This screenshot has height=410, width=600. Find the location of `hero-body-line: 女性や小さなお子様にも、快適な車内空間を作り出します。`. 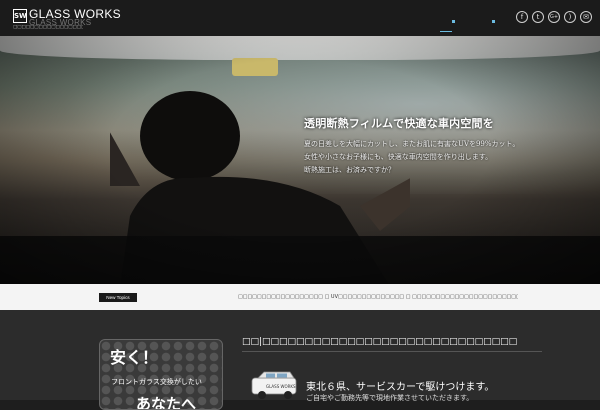

hero-body-line: 女性や小さなお子様にも、快適な車内空間を作り出します。 is located at coordinates (398, 157).